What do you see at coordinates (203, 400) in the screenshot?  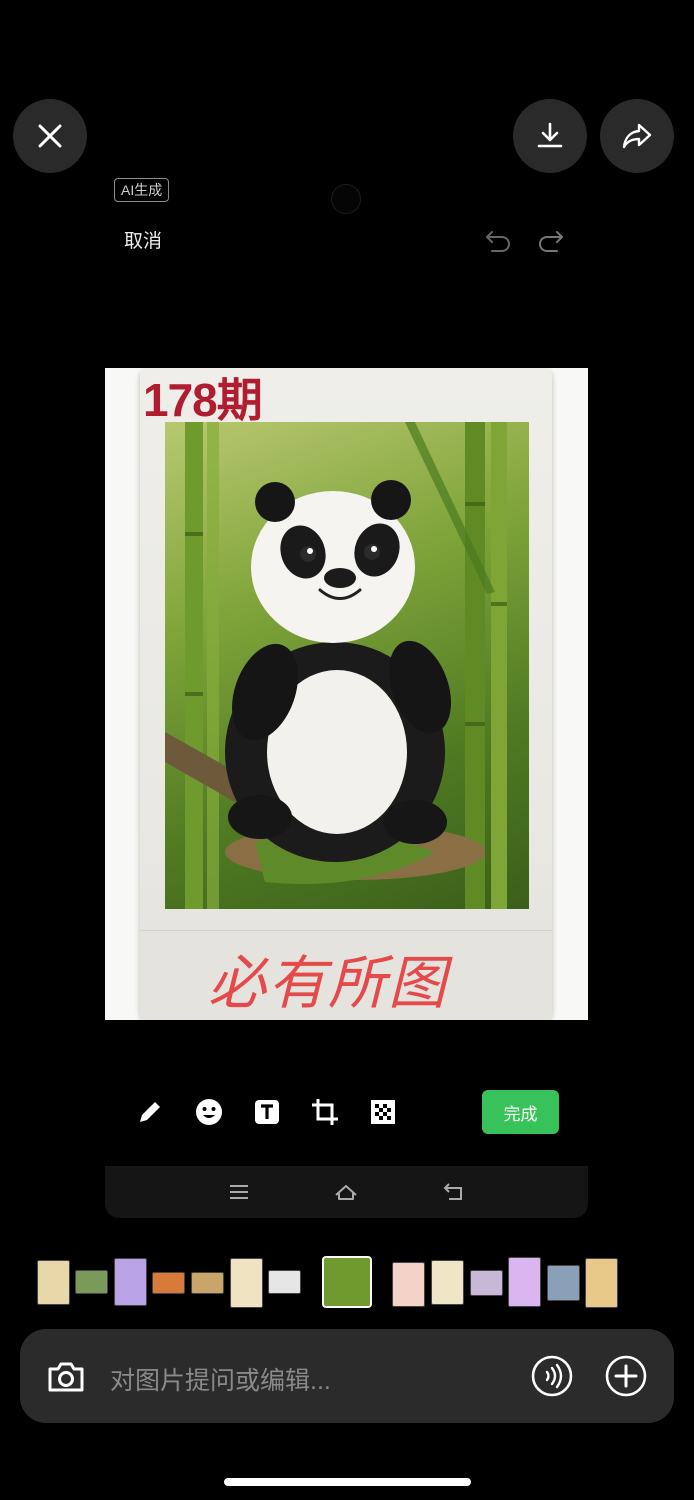 I see `issue-number-text: 178期` at bounding box center [203, 400].